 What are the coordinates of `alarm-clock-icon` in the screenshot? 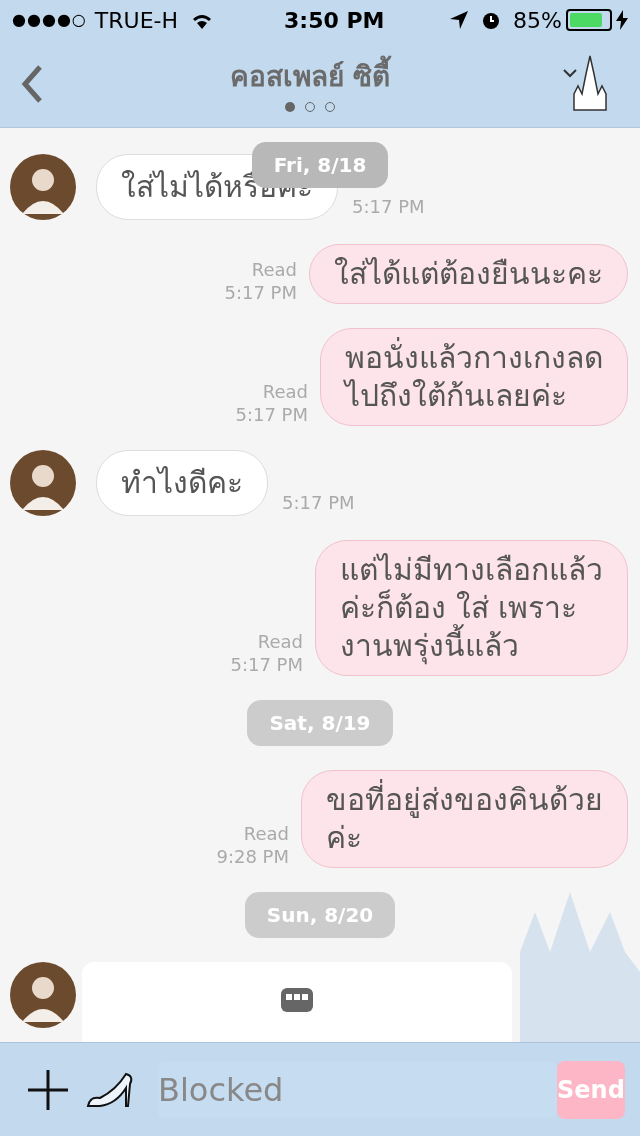 It's located at (491, 20).